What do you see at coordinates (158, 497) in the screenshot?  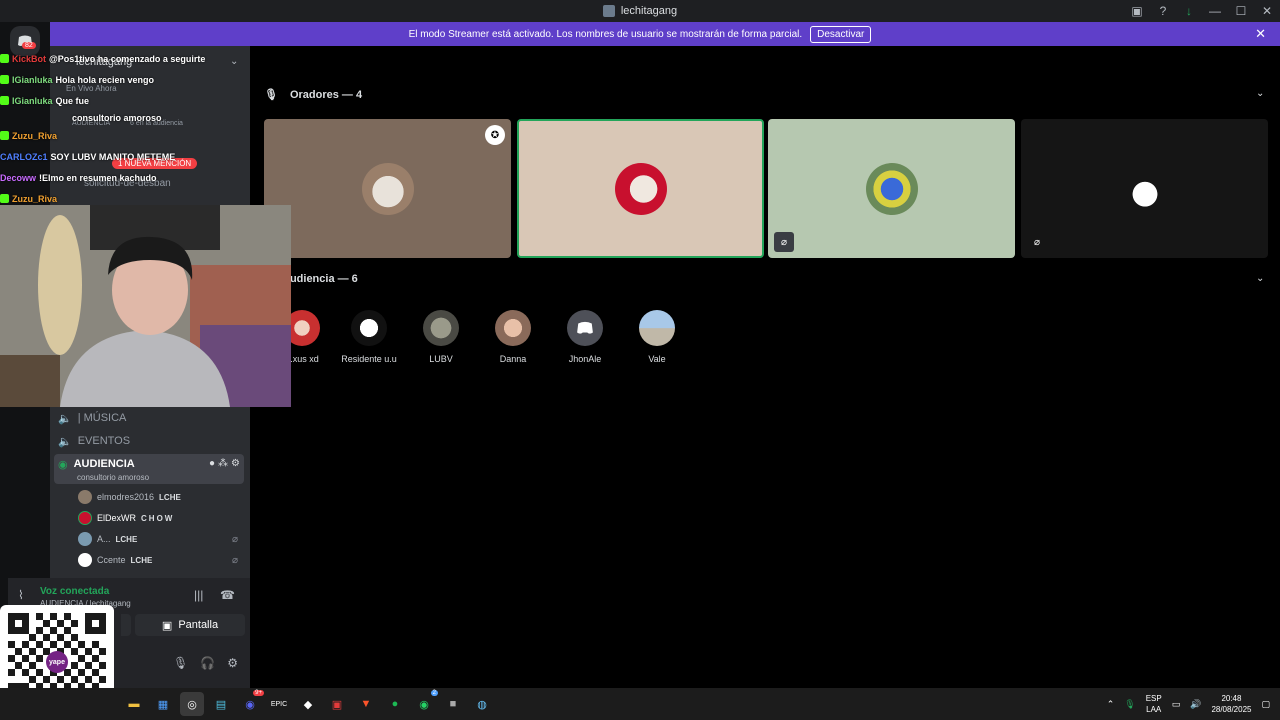 I see `voice-user: elmodres2016 LCHE` at bounding box center [158, 497].